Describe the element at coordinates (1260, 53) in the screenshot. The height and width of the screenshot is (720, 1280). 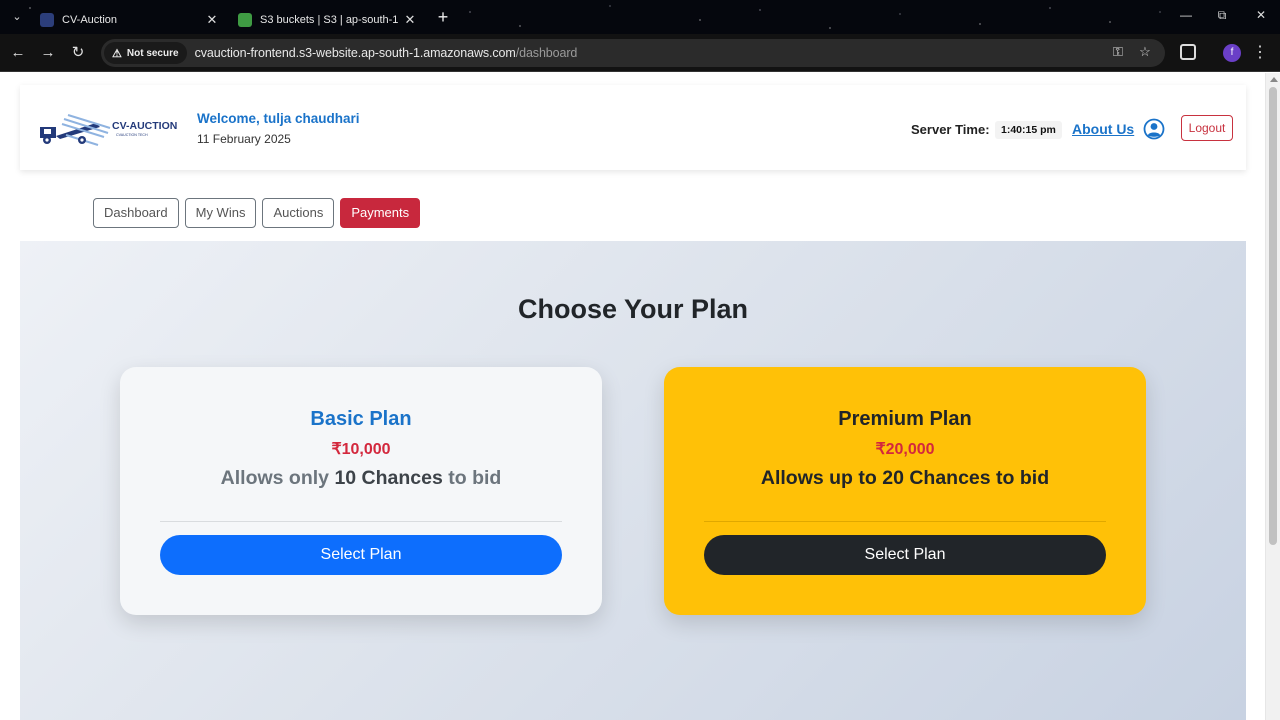
I see `browser-menu-dots-icon: ⋮` at that location.